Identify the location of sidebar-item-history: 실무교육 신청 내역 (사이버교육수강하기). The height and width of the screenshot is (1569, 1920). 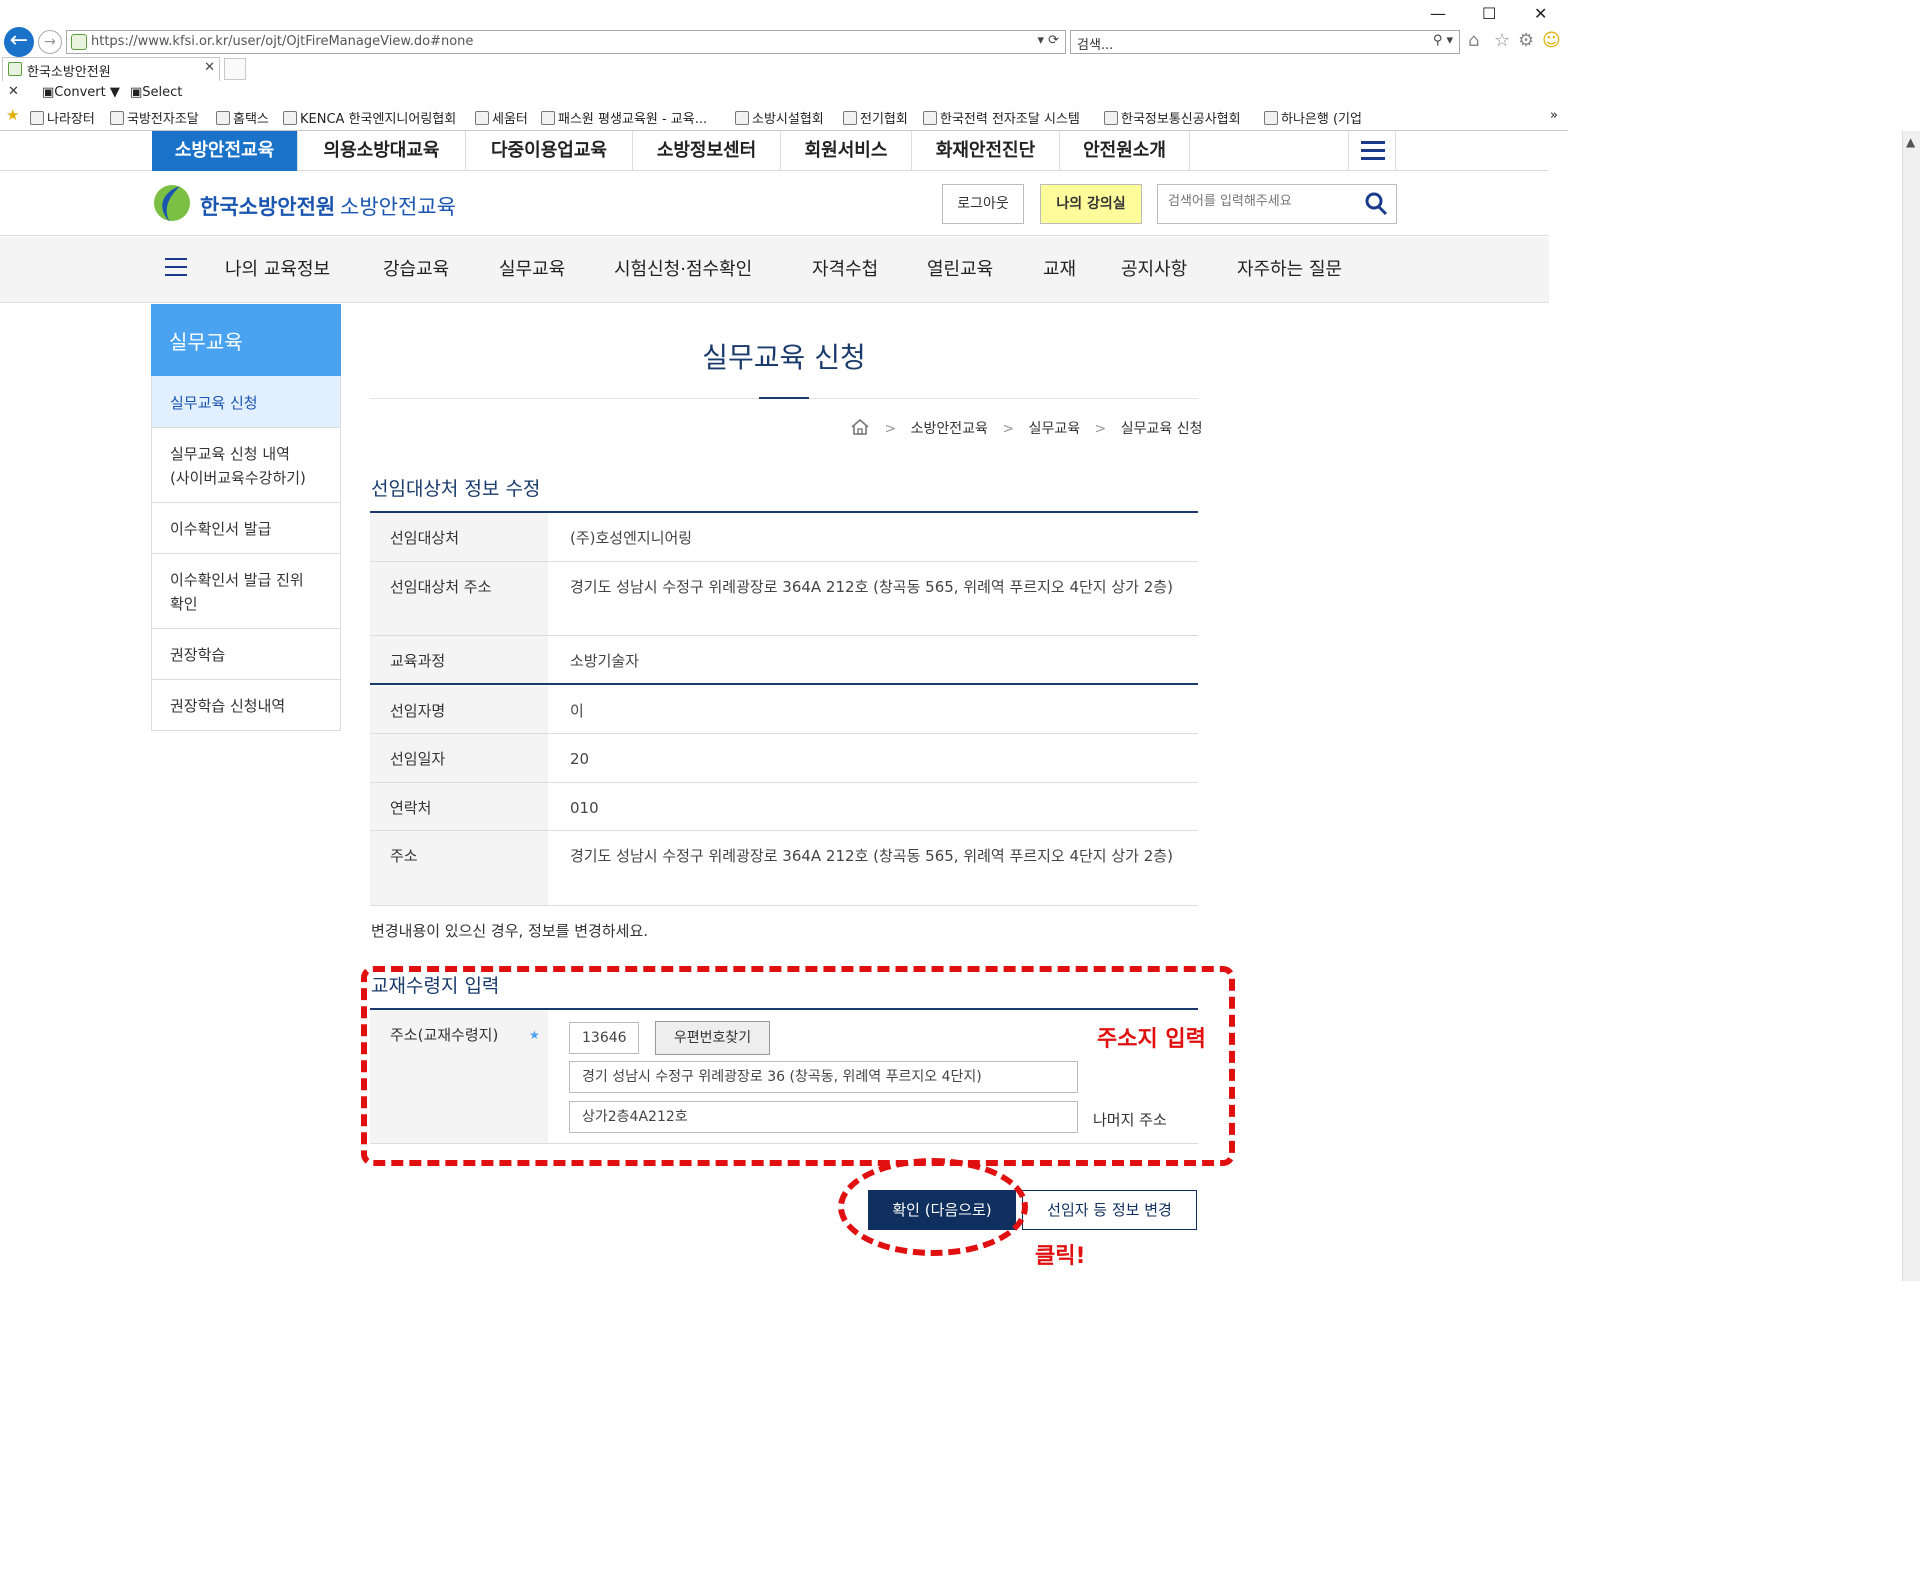
(246, 465).